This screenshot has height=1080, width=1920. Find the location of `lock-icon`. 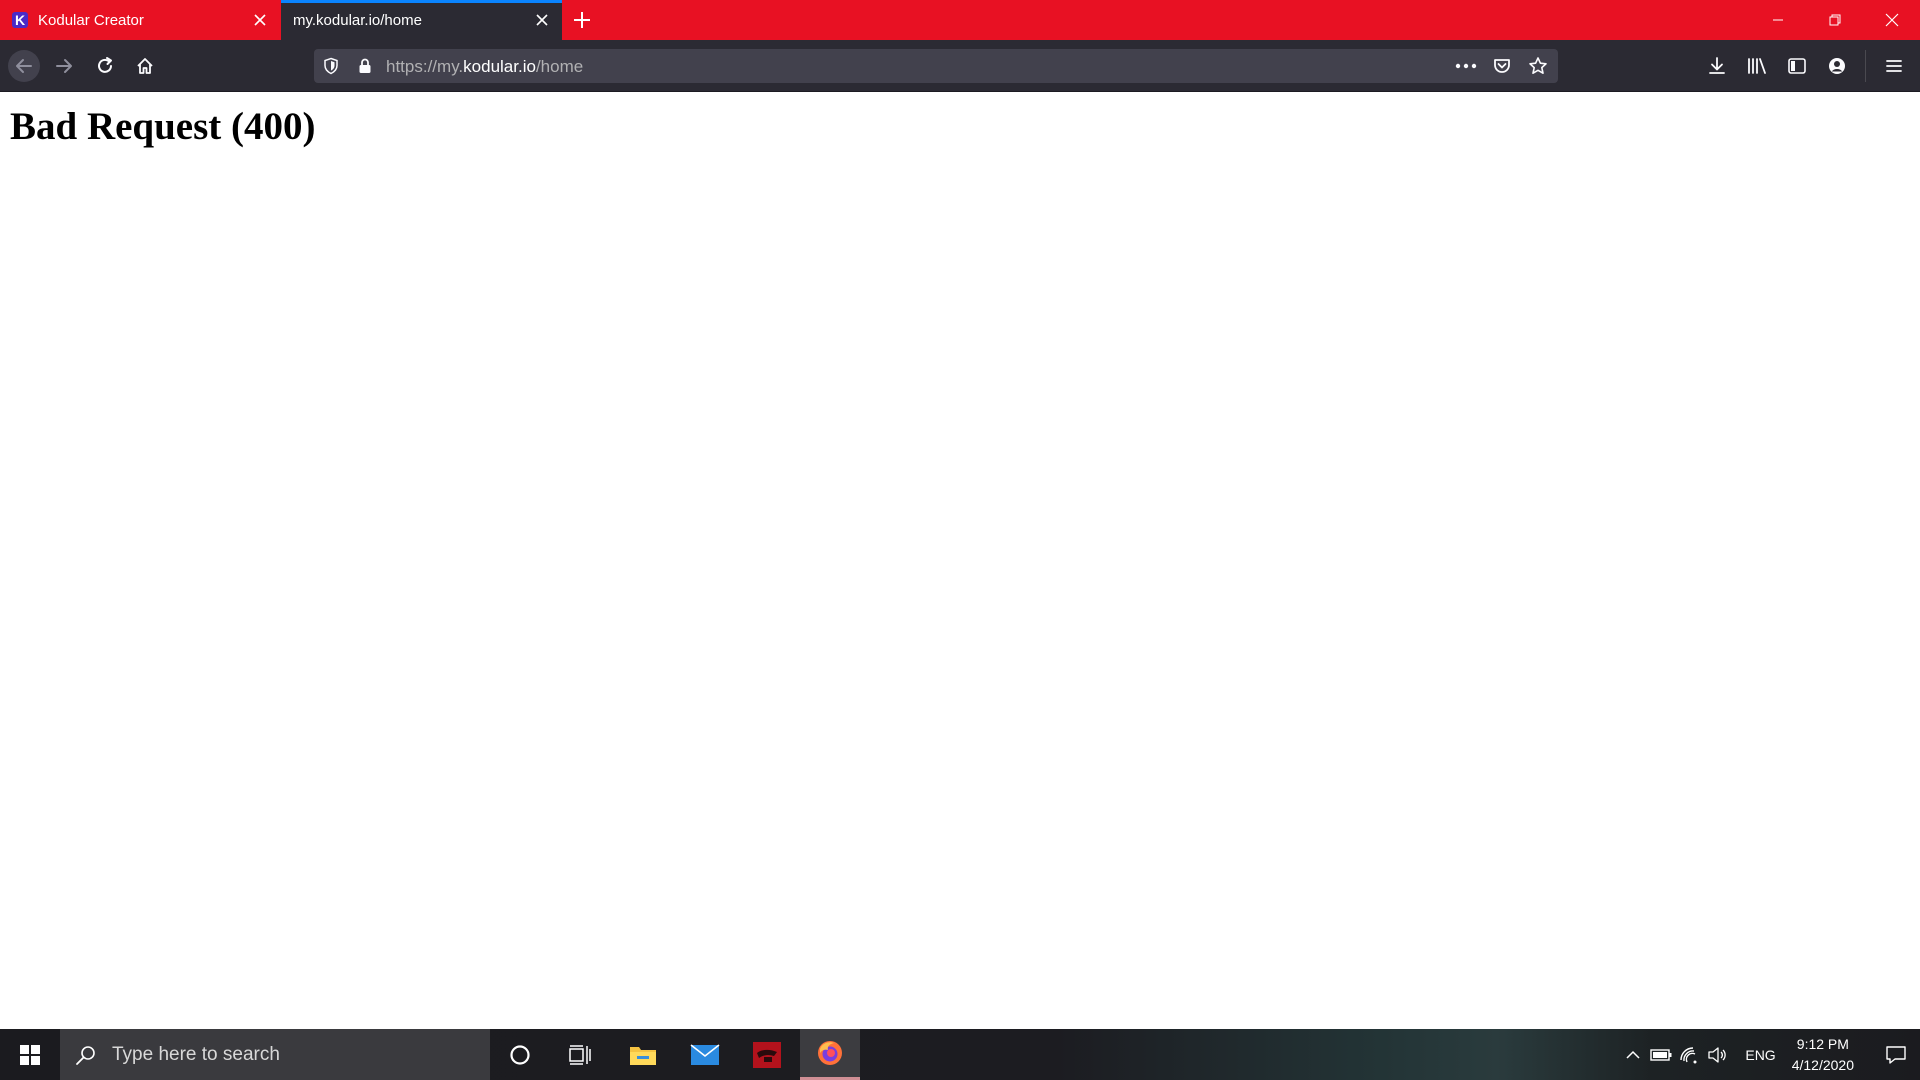

lock-icon is located at coordinates (365, 66).